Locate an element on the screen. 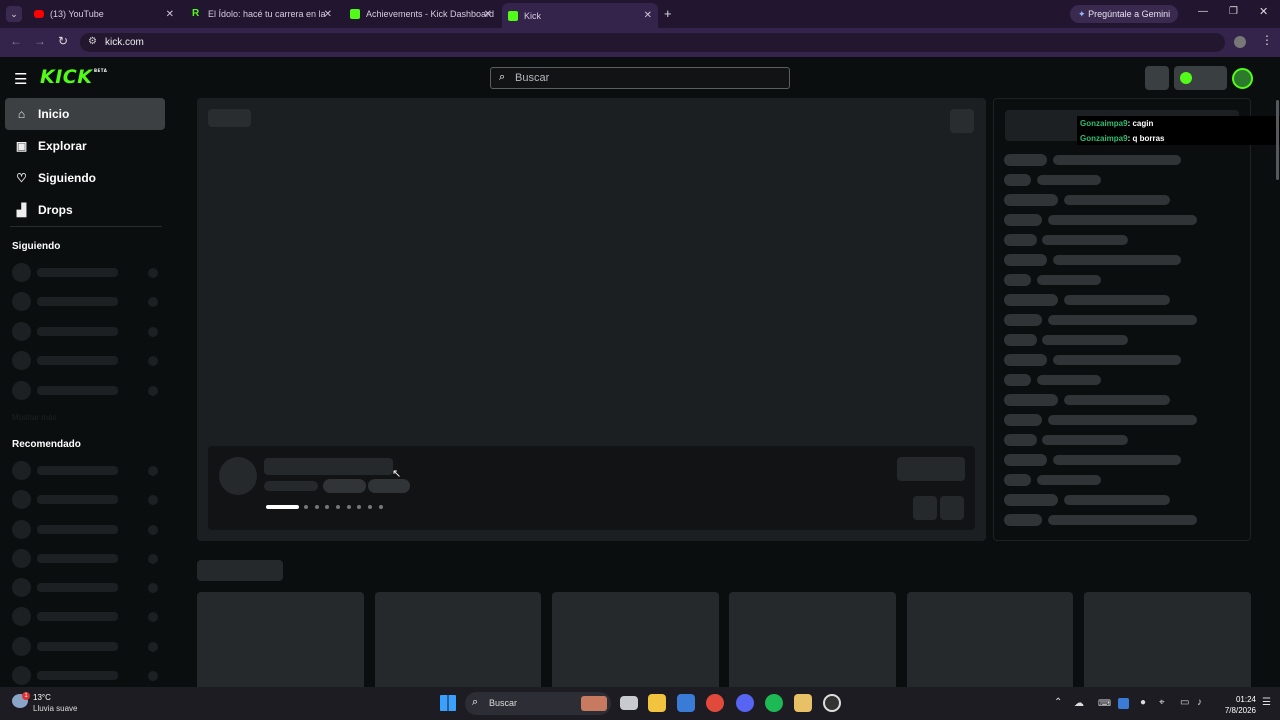 This screenshot has width=1280, height=720. tray-display-icon: ▭ is located at coordinates (1184, 702).